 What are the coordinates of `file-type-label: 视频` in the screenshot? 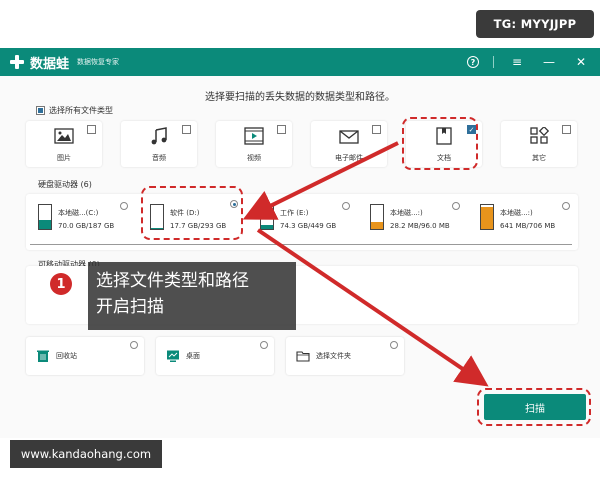 It's located at (254, 158).